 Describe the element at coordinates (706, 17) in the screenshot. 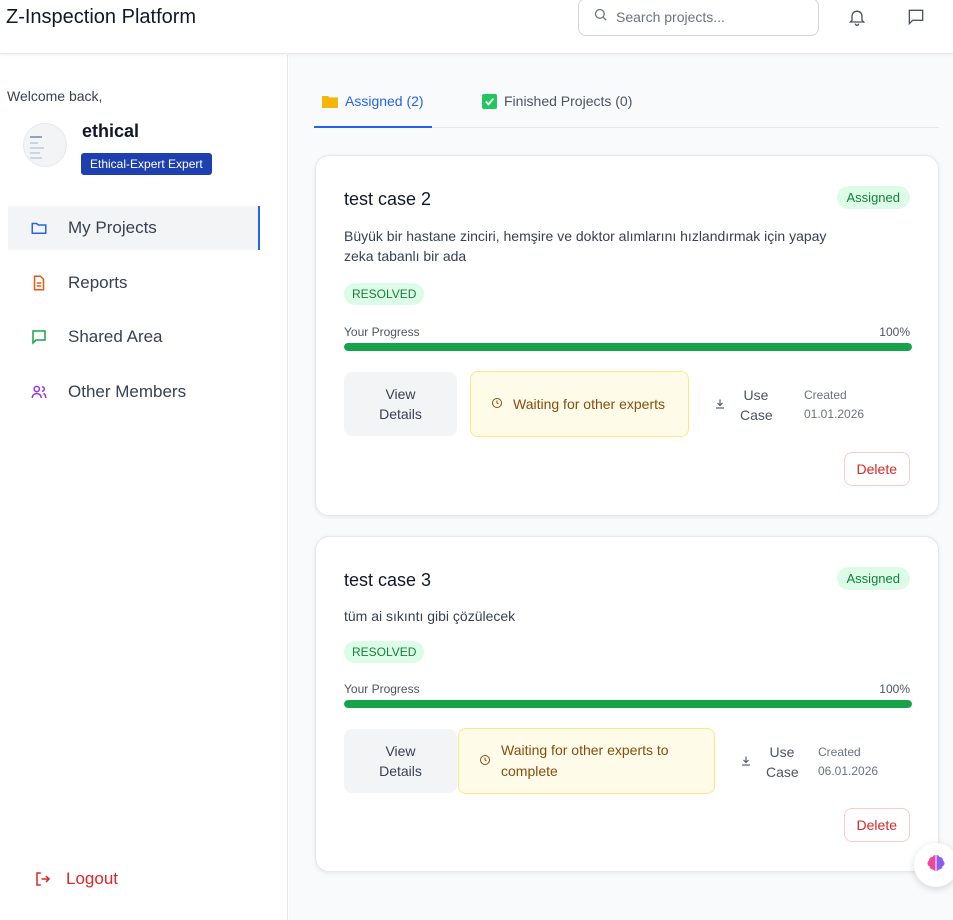

I see `search-input` at that location.